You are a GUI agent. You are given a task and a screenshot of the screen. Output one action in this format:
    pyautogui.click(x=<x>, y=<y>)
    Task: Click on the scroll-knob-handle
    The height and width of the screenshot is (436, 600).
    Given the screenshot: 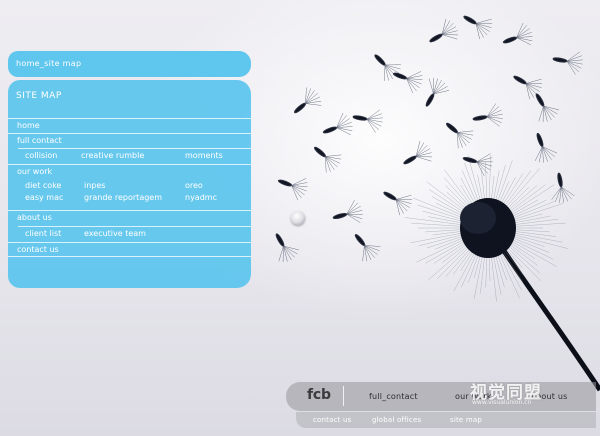 What is the action you would take?
    pyautogui.click(x=298, y=218)
    